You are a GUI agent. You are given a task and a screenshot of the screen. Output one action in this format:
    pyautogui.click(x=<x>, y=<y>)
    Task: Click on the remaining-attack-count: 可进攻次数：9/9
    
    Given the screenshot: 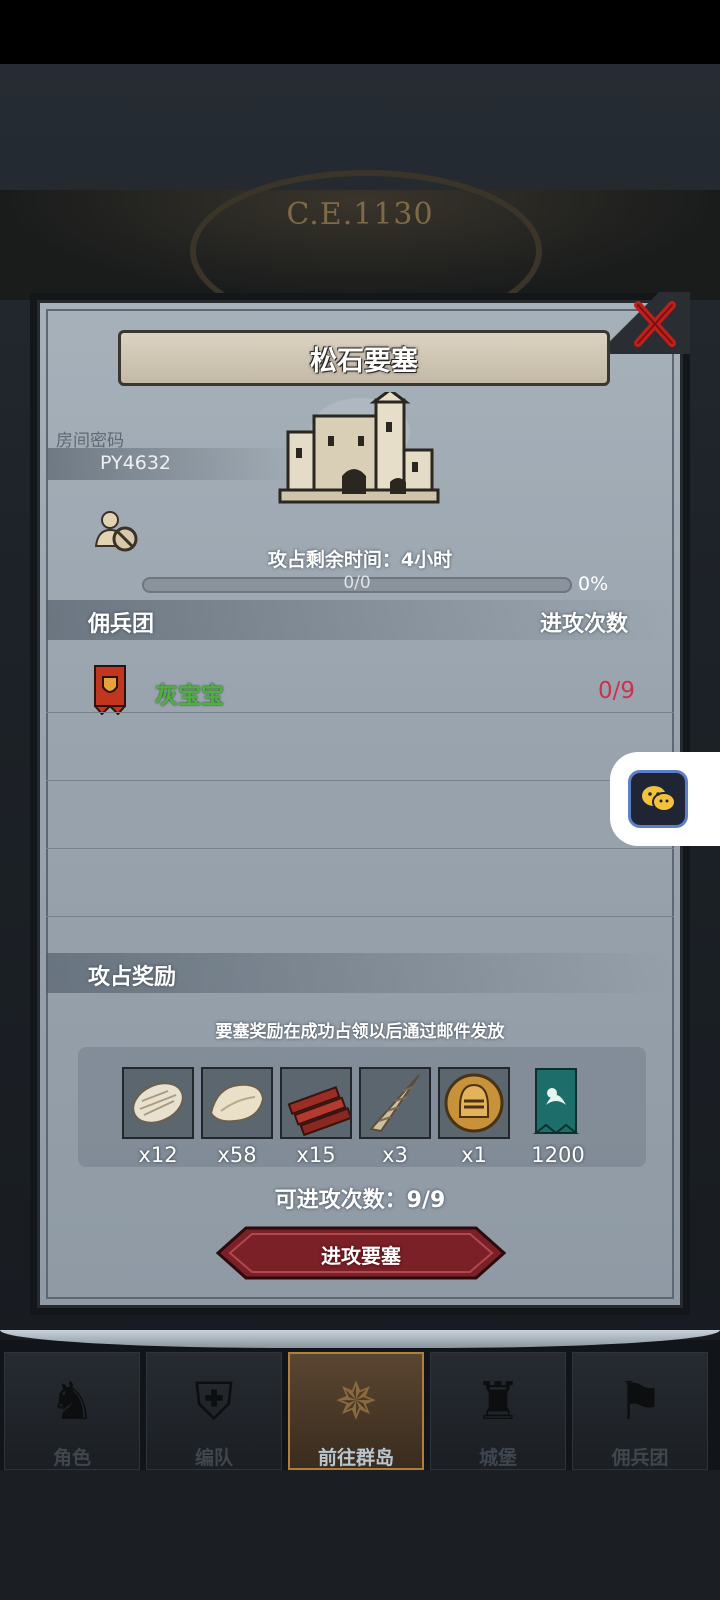 What is the action you would take?
    pyautogui.click(x=360, y=1200)
    